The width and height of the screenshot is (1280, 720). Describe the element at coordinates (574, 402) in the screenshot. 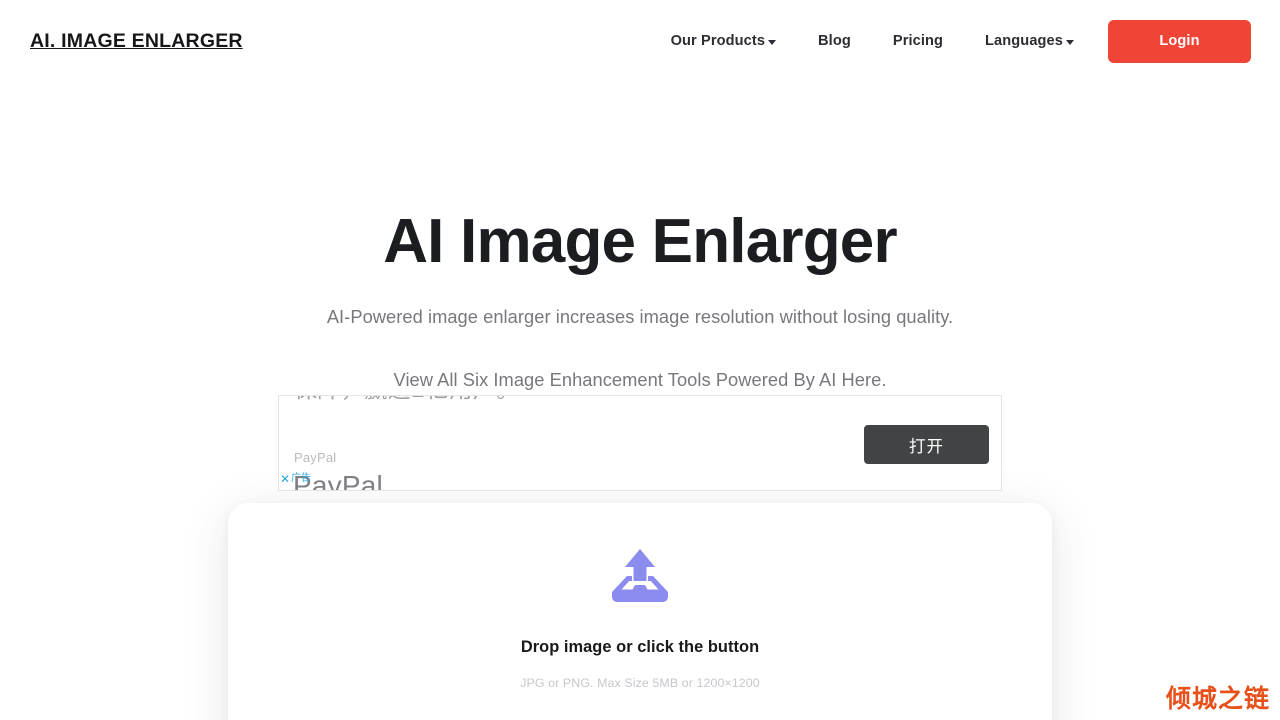

I see `ad-headline: 保障，赢逾2亿用户。` at that location.